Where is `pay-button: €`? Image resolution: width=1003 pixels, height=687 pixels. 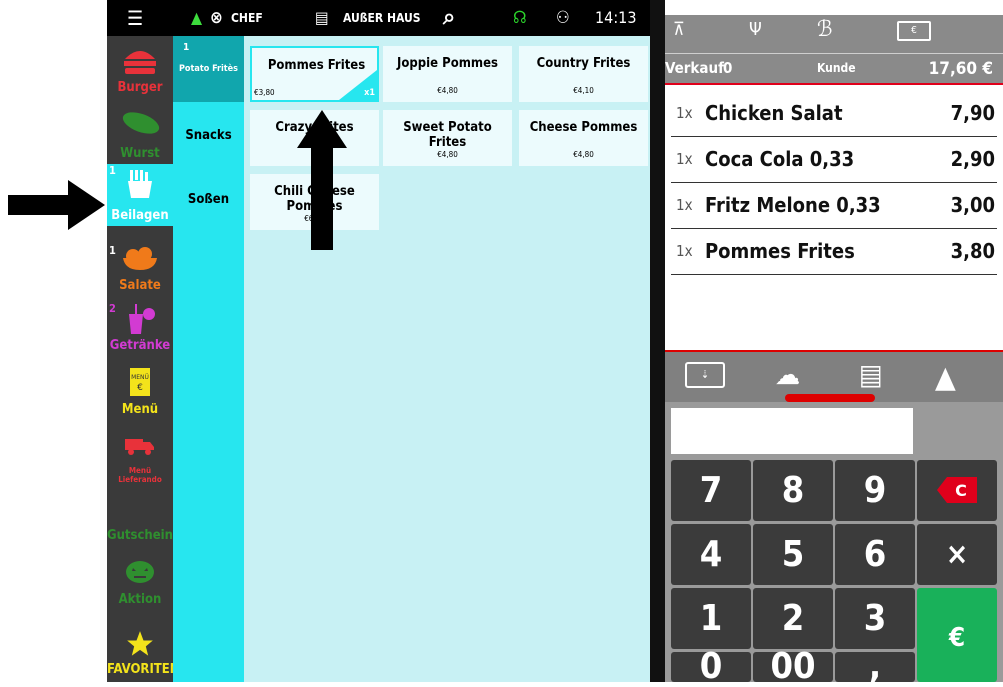 pay-button: € is located at coordinates (957, 635).